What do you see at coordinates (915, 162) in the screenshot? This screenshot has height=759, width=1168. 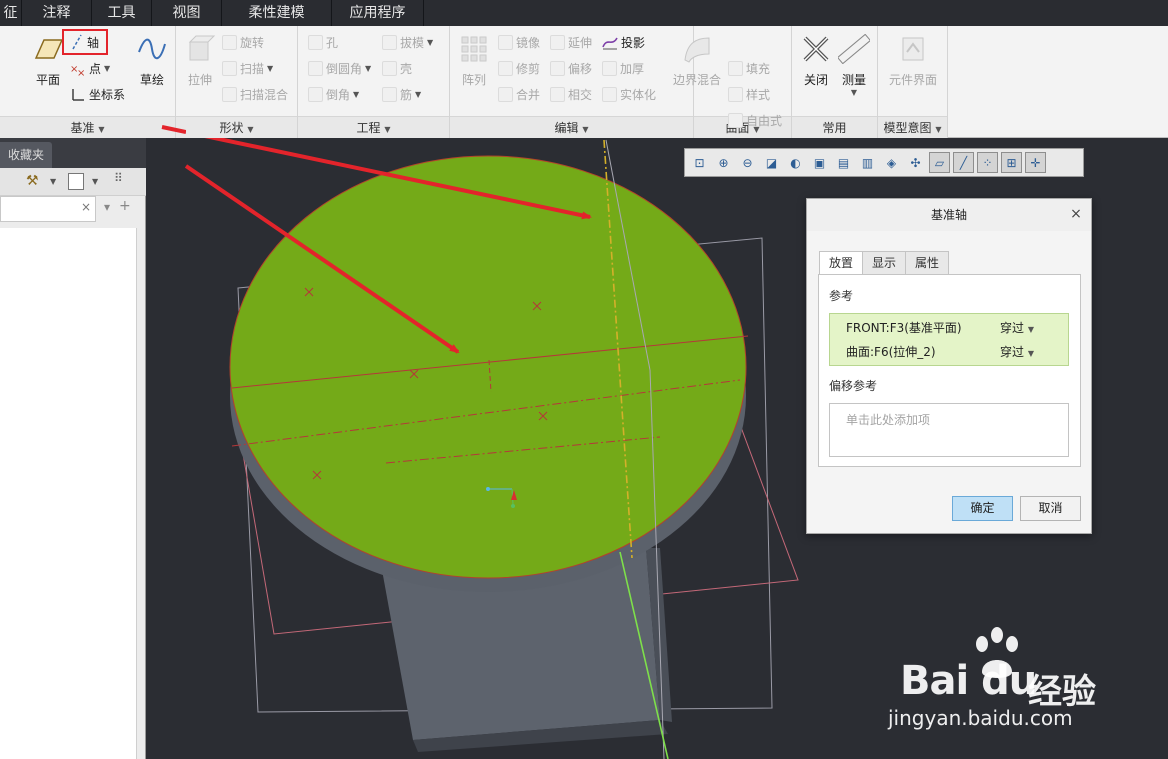 I see `annotation-display-icon: ✣` at bounding box center [915, 162].